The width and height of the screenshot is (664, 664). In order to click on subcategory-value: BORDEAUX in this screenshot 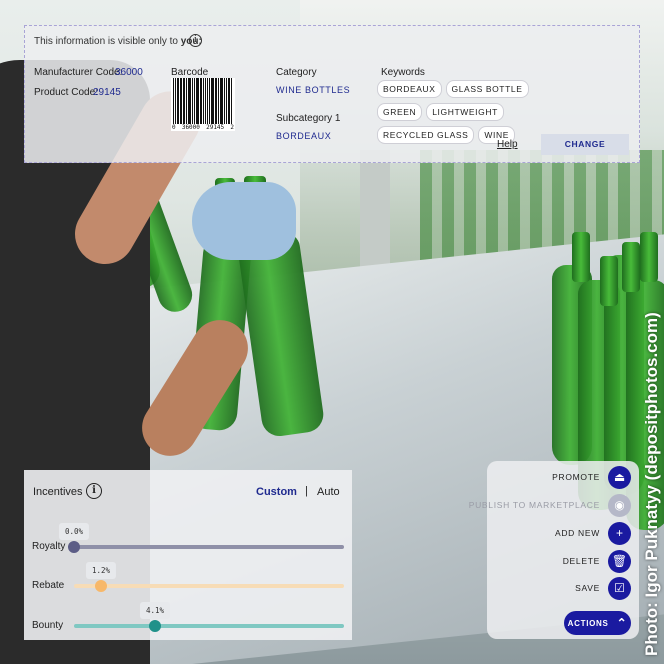, I will do `click(303, 136)`.